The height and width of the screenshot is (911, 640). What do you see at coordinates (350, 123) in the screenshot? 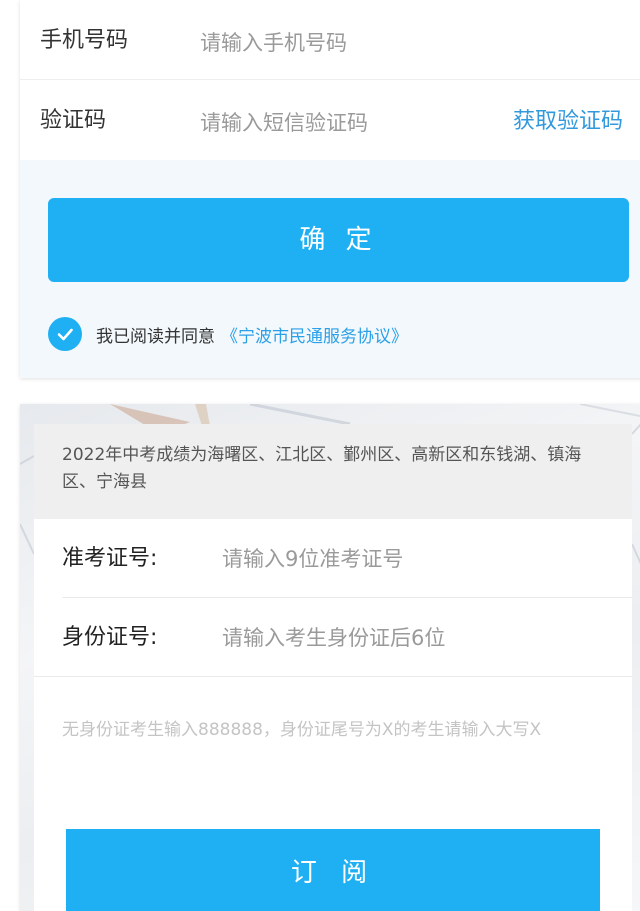
I see `sms-code-input` at bounding box center [350, 123].